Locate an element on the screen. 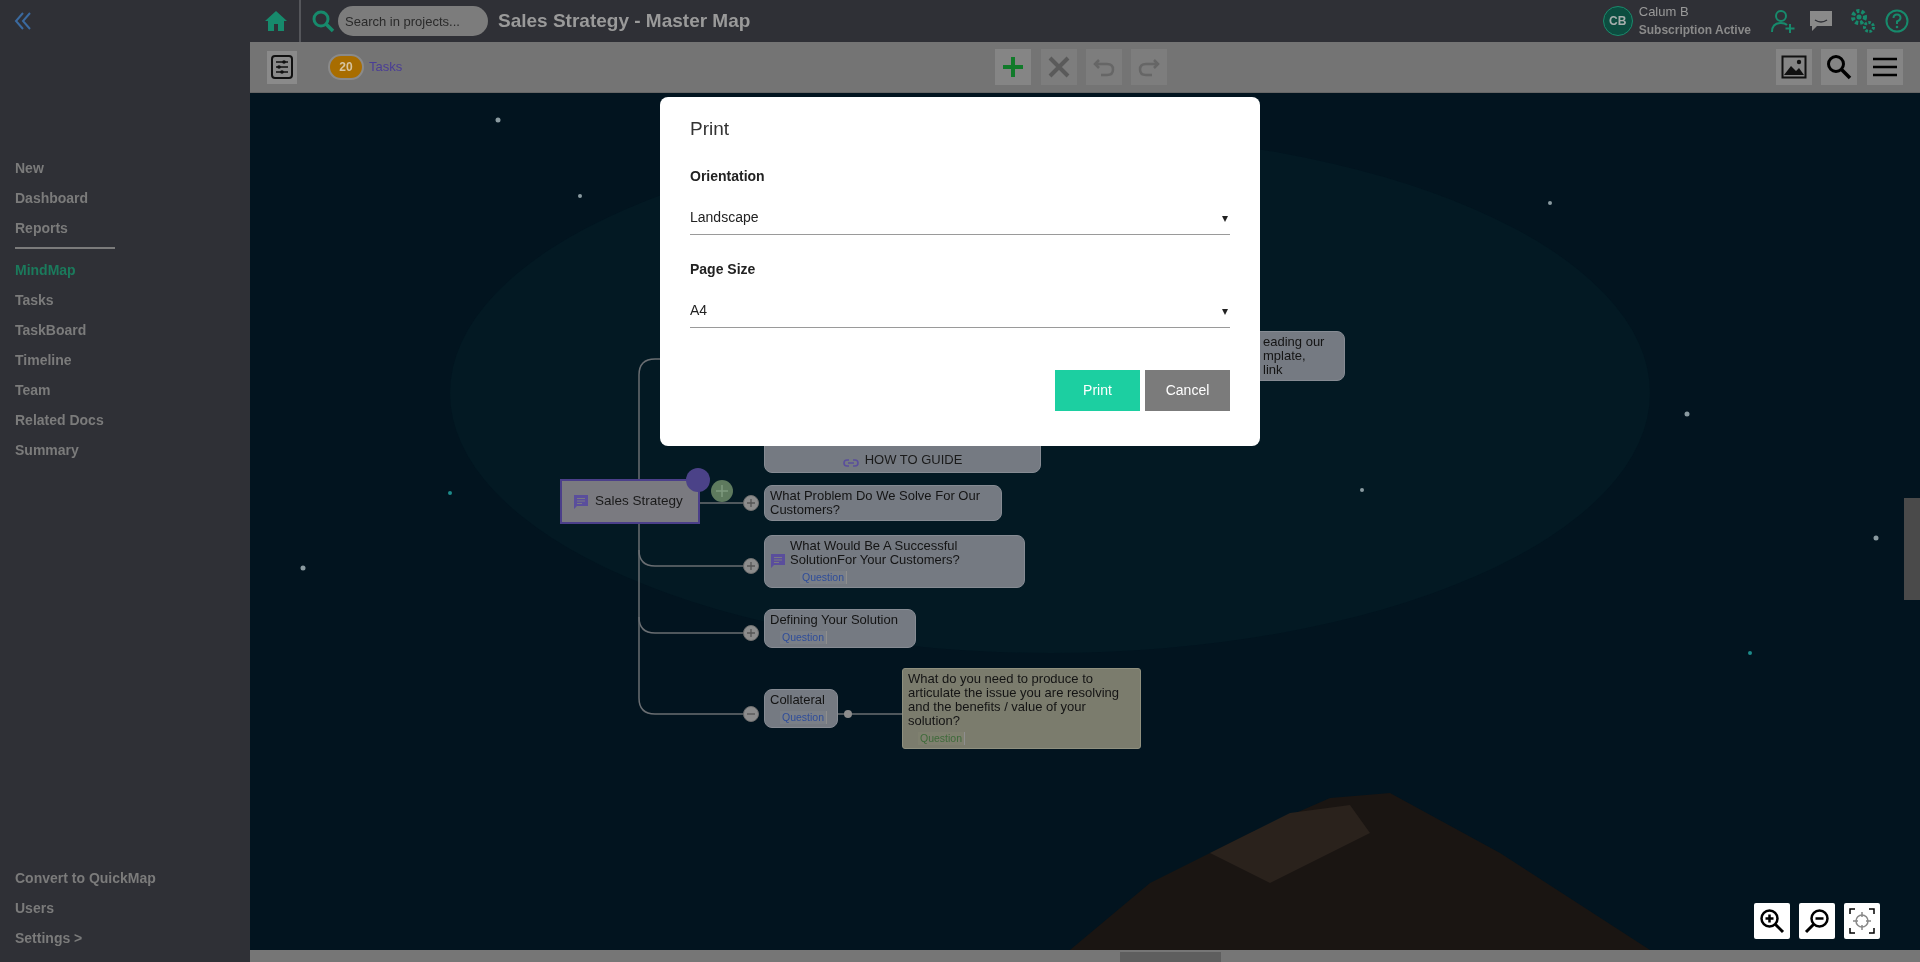 The height and width of the screenshot is (962, 1920). sidebar-item: Timeline is located at coordinates (43, 360).